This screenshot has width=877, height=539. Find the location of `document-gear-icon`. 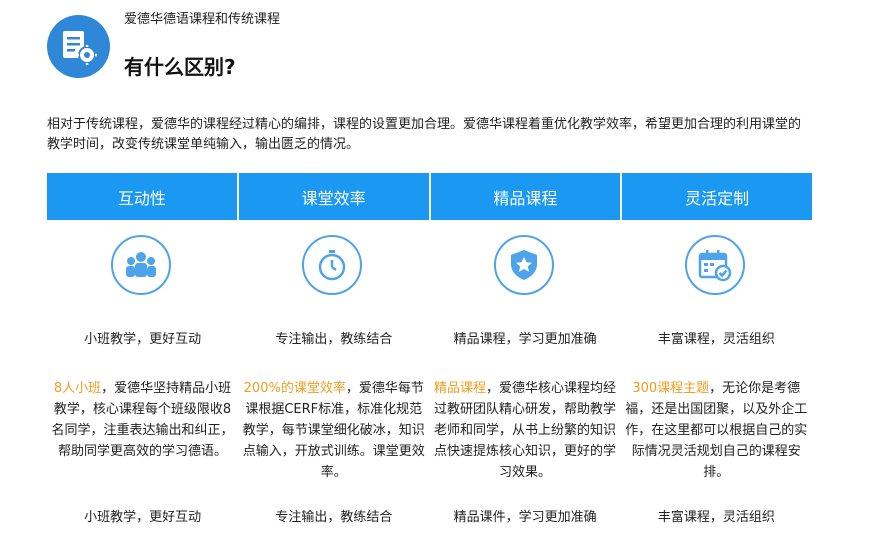

document-gear-icon is located at coordinates (80, 48).